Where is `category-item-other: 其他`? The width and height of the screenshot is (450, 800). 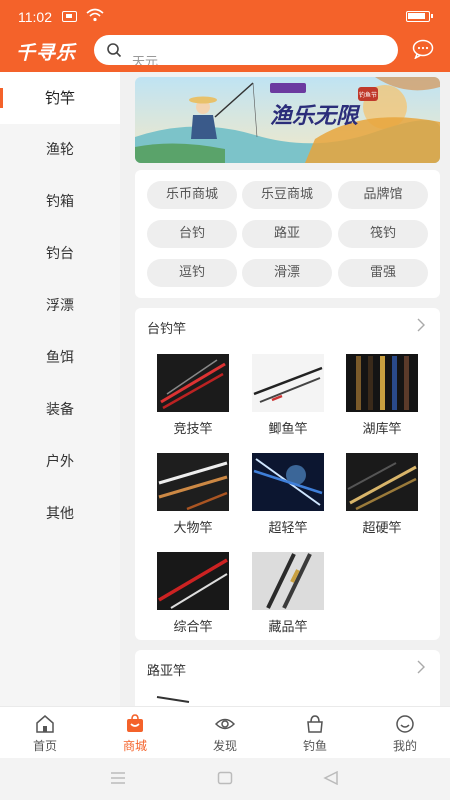 category-item-other: 其他 is located at coordinates (60, 514).